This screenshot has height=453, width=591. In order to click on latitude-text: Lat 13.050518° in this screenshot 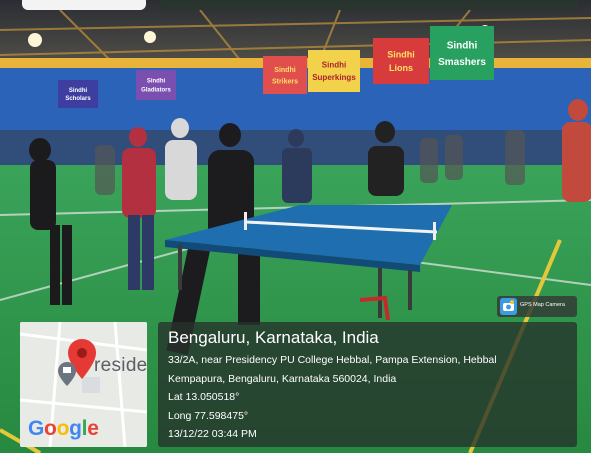, I will do `click(204, 397)`.